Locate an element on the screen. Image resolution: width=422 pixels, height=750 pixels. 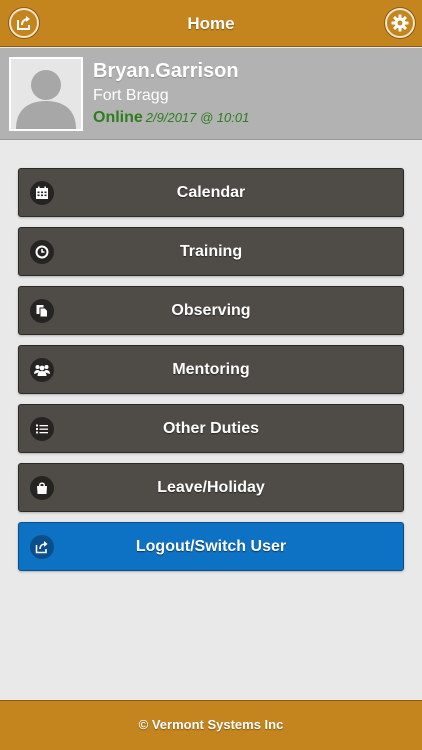
other-duties-label: Other Duties is located at coordinates (210, 428).